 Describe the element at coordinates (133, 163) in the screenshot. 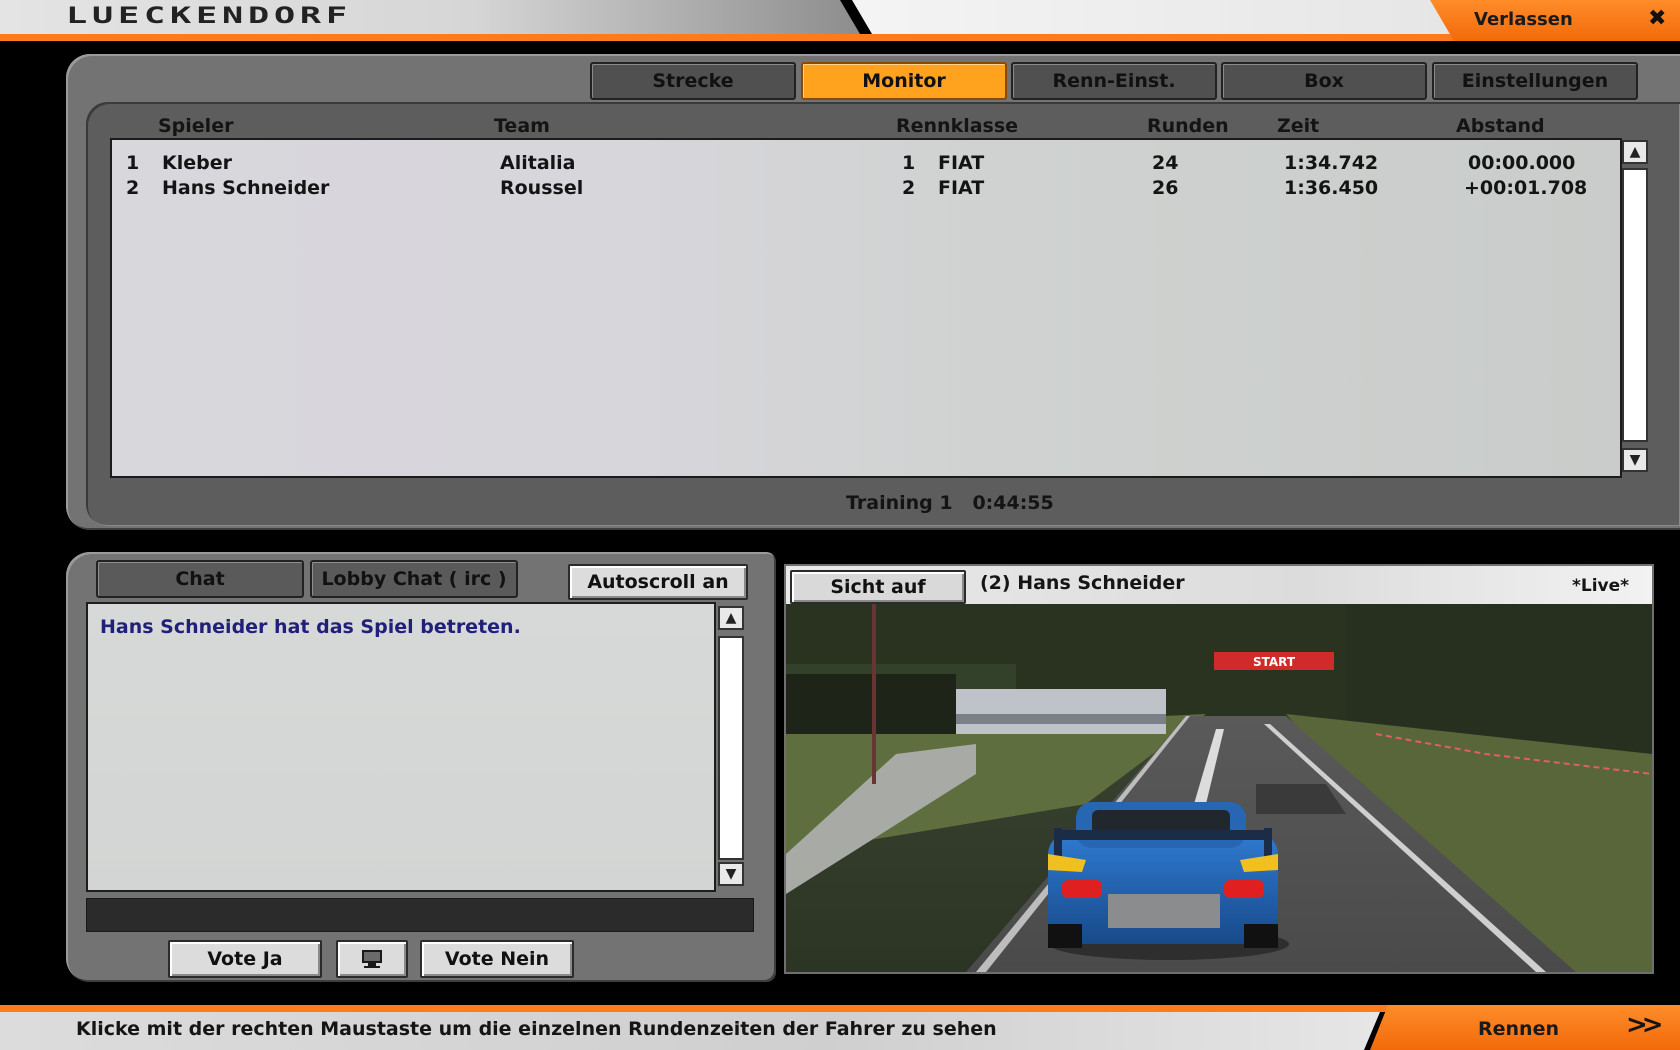

I see `position-cell: 1` at that location.